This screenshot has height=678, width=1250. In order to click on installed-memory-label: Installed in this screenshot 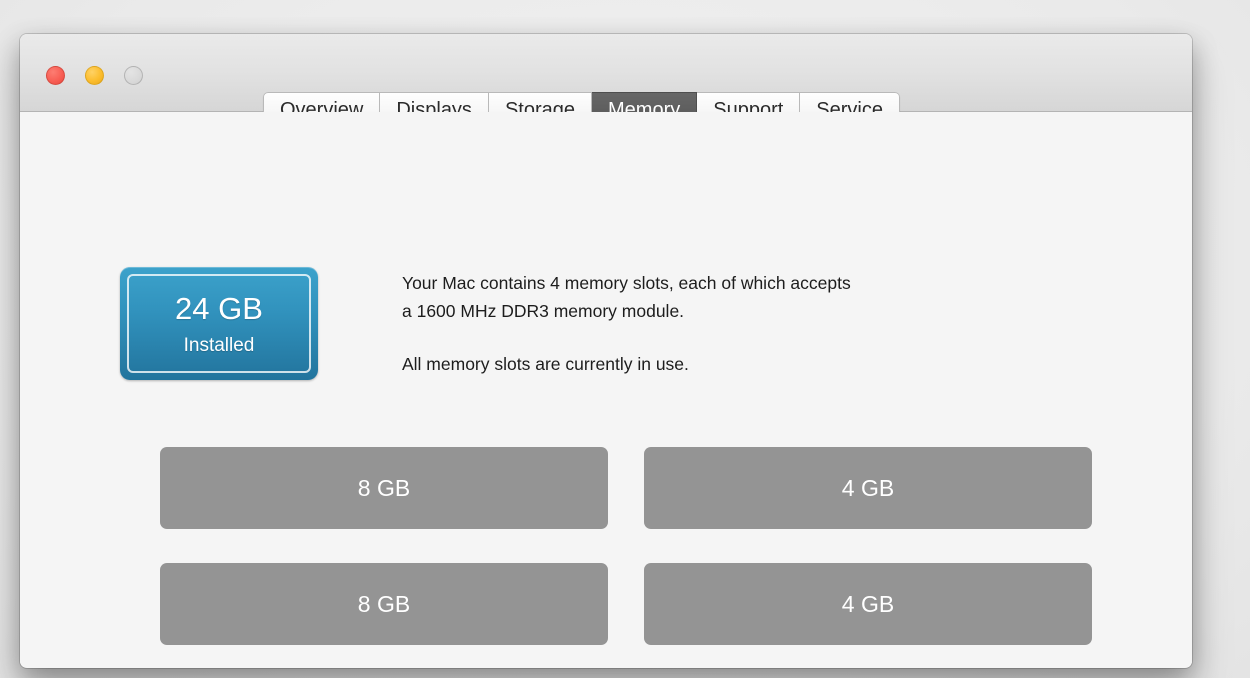, I will do `click(219, 345)`.